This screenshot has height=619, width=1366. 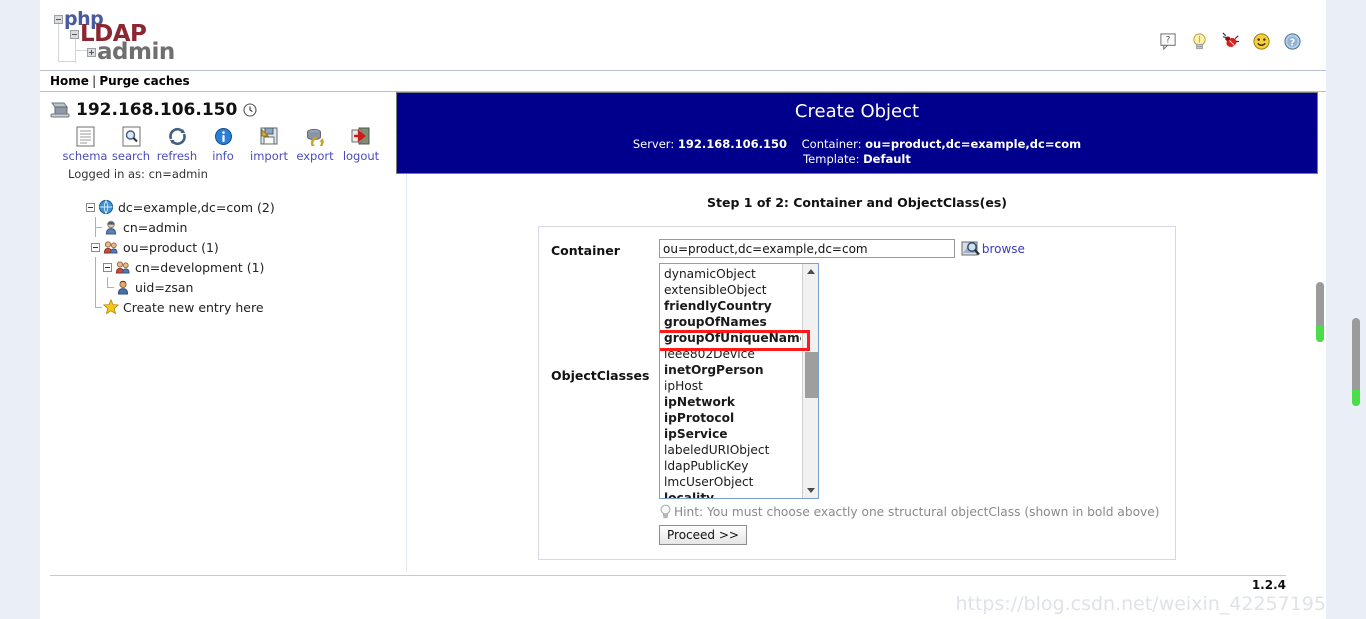 I want to click on admin-user-icon, so click(x=111, y=227).